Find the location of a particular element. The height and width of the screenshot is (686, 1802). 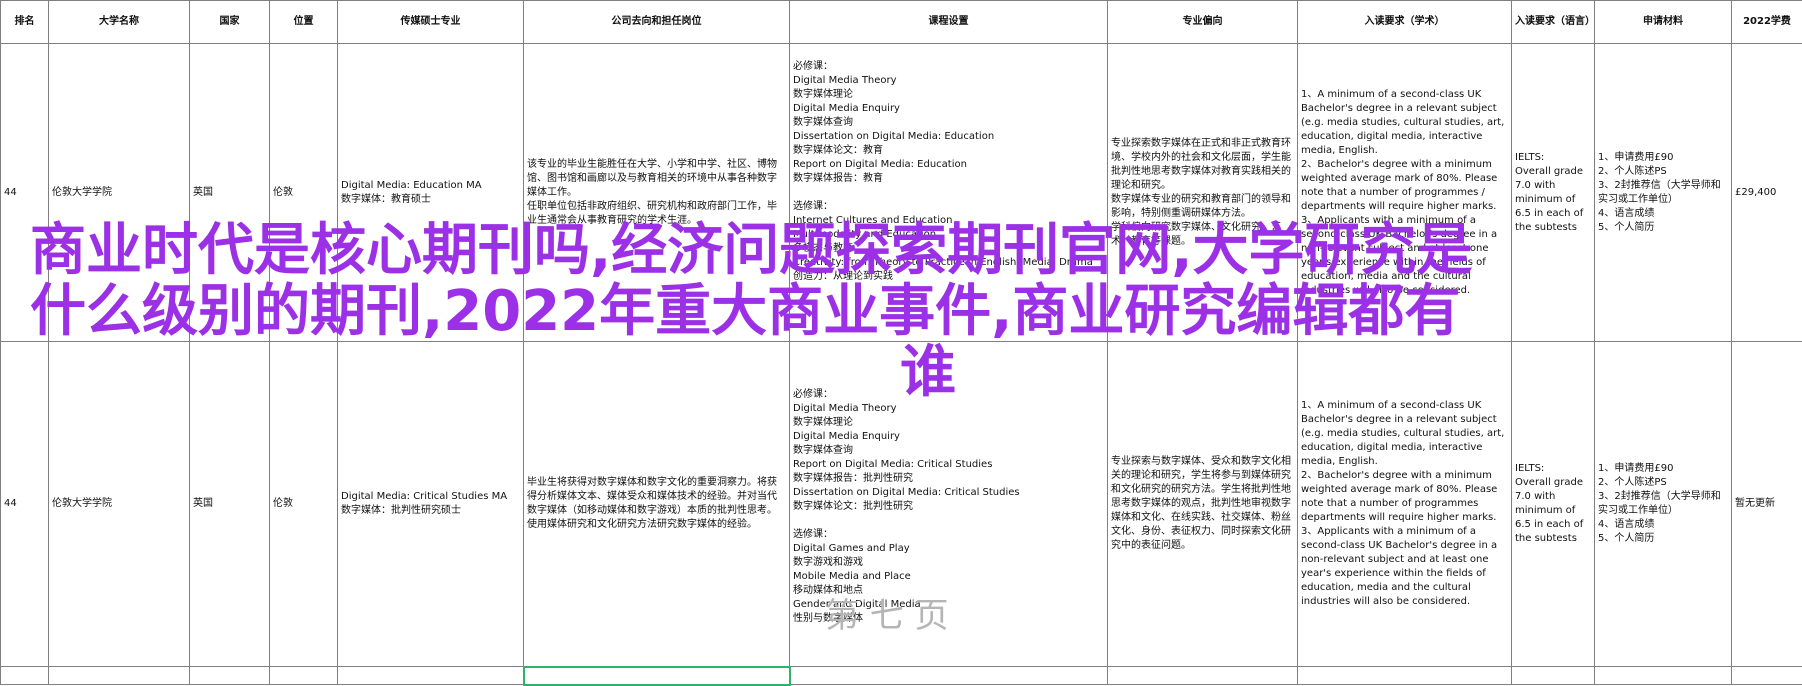

header-location: 位置 is located at coordinates (304, 22).